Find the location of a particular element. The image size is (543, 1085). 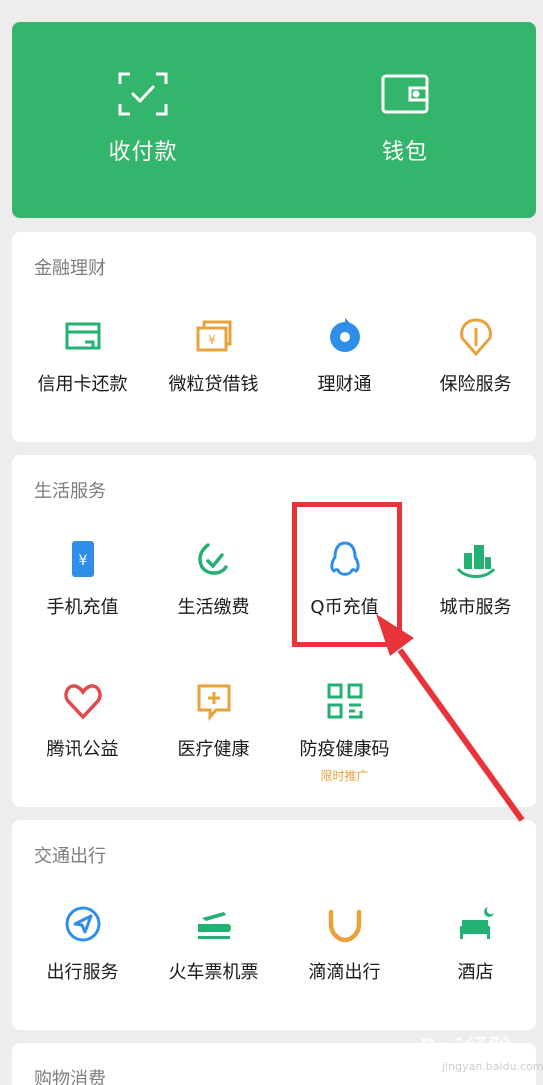

service-label: 腾讯公益 is located at coordinates (82, 749).